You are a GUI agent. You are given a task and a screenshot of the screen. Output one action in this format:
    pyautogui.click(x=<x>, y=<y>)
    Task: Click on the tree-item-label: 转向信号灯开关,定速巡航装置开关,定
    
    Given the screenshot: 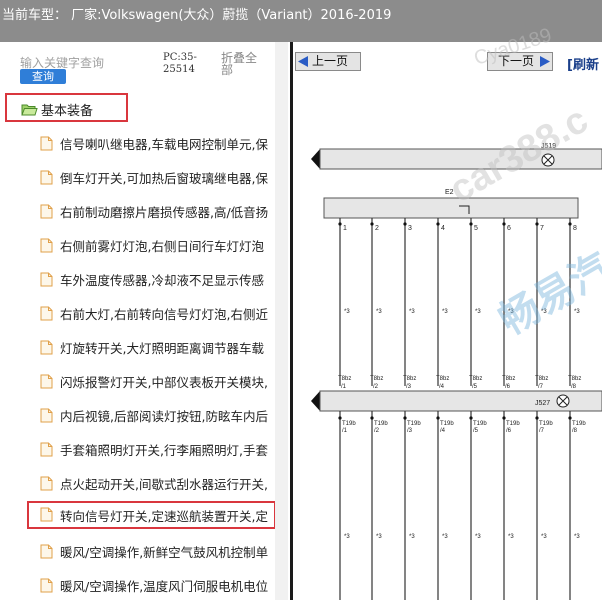 What is the action you would take?
    pyautogui.click(x=164, y=516)
    